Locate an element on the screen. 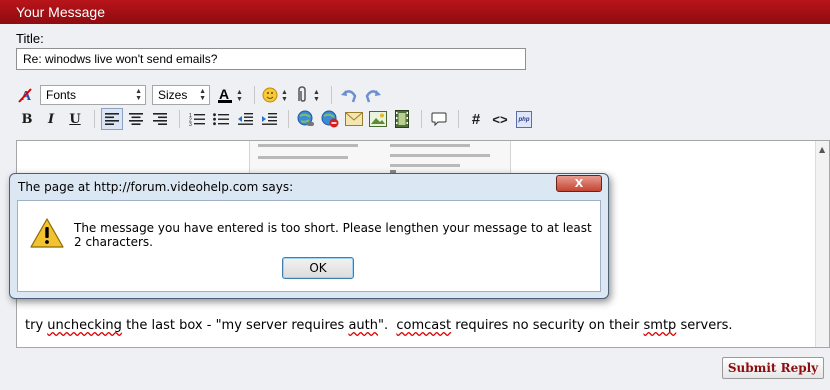  wrap-html-button: <> is located at coordinates (500, 119).